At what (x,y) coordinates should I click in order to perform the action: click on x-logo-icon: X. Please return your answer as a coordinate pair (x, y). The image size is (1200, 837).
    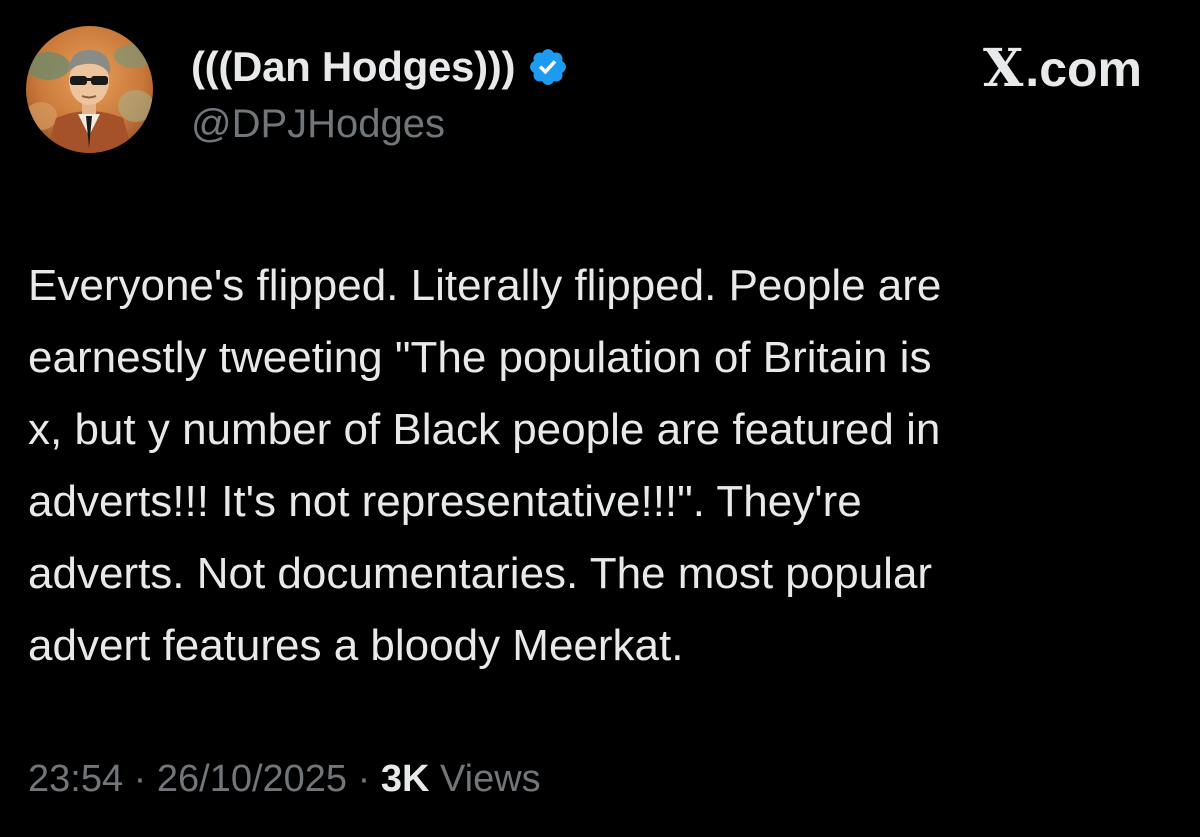
    Looking at the image, I should click on (1003, 68).